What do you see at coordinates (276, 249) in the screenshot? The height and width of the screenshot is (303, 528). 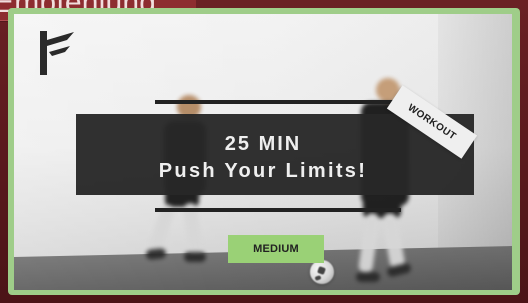 I see `difficulty-button: MEDIUM` at bounding box center [276, 249].